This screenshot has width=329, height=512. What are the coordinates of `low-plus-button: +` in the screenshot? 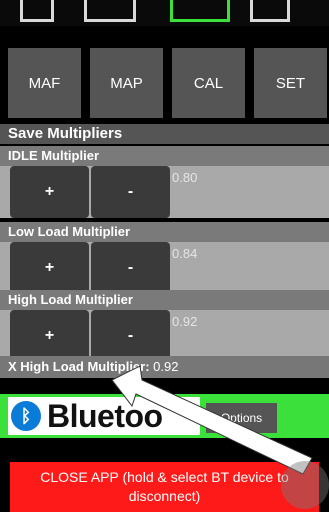 It's located at (49, 268).